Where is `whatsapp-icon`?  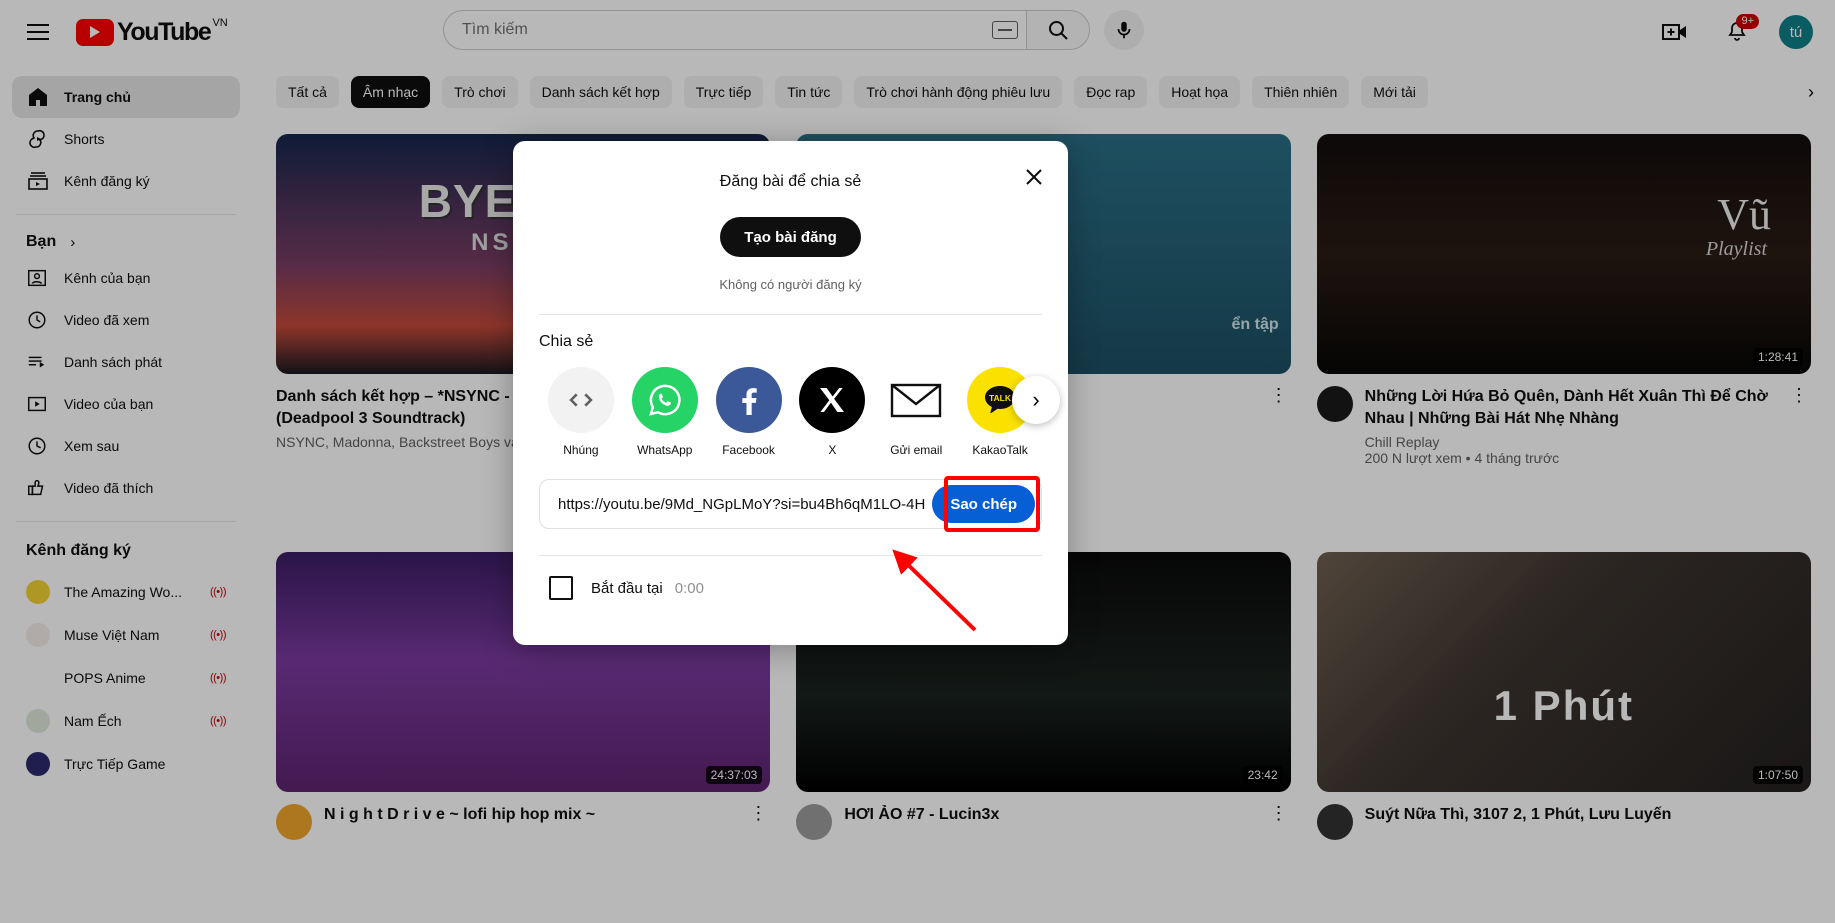
whatsapp-icon is located at coordinates (664, 400).